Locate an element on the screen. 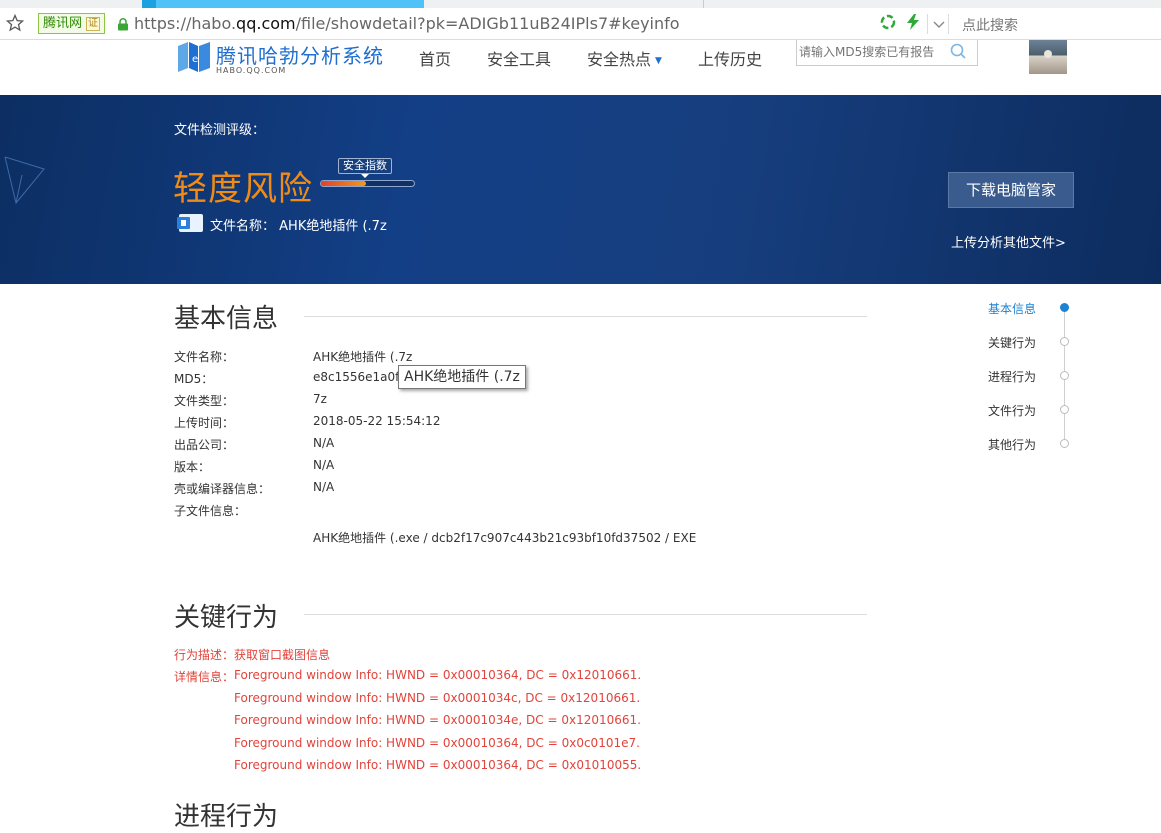 The height and width of the screenshot is (833, 1161). verify-cert-icon: 证 is located at coordinates (93, 23).